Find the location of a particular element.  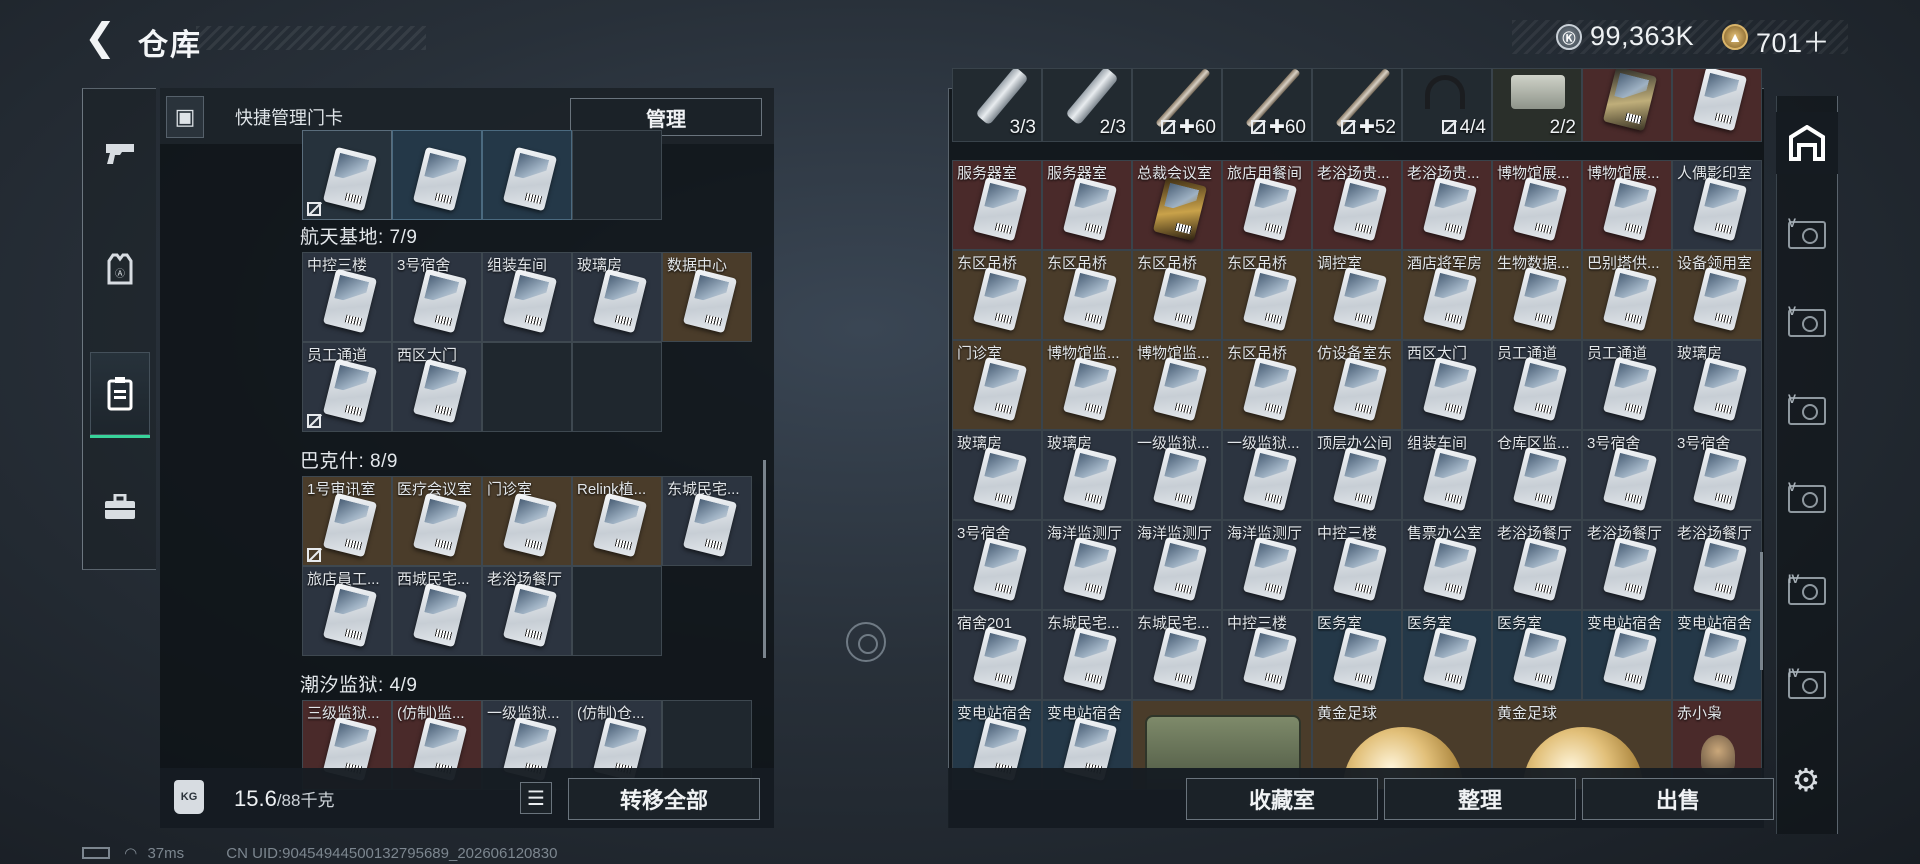

keycard-slot: 数据中心 is located at coordinates (707, 297).